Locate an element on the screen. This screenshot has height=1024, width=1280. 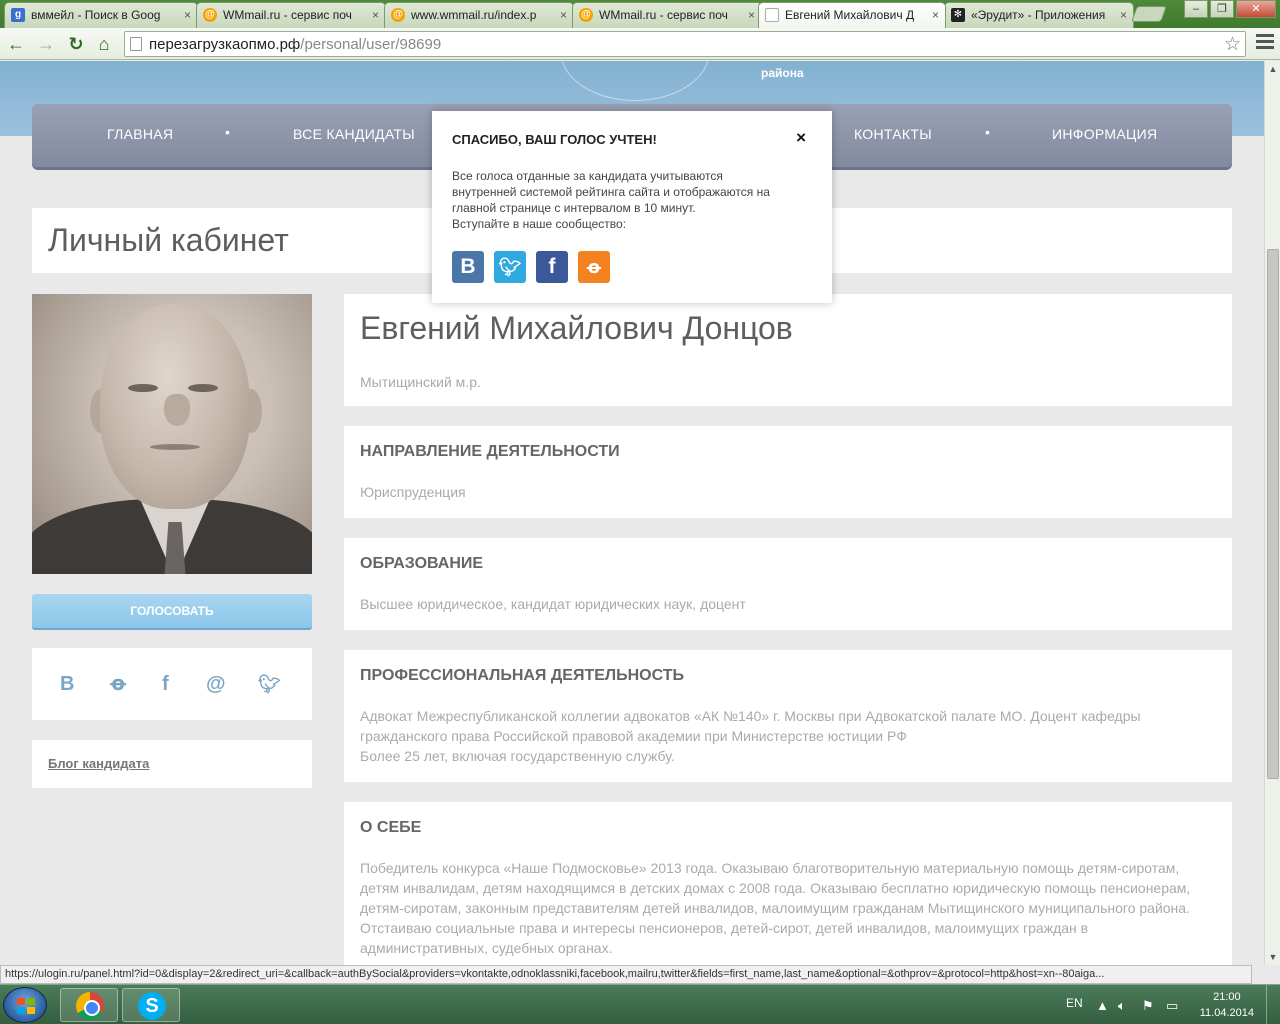
flag-alert-icon: ⚑ is located at coordinates (1148, 1006).